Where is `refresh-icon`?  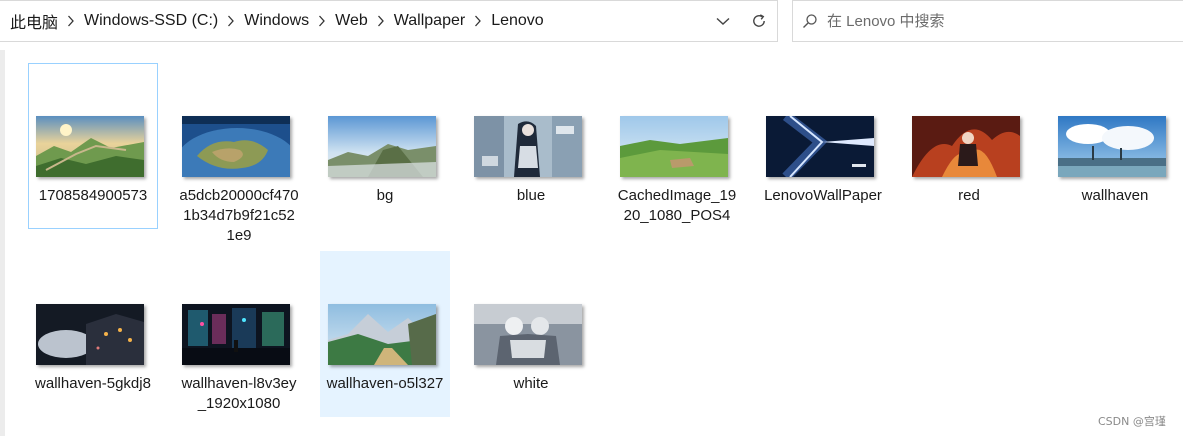
refresh-icon is located at coordinates (759, 20).